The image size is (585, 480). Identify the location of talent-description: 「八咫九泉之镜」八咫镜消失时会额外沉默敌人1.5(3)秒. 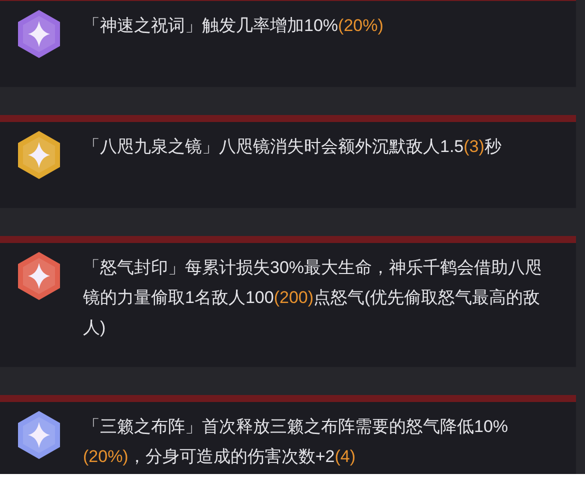
(292, 147).